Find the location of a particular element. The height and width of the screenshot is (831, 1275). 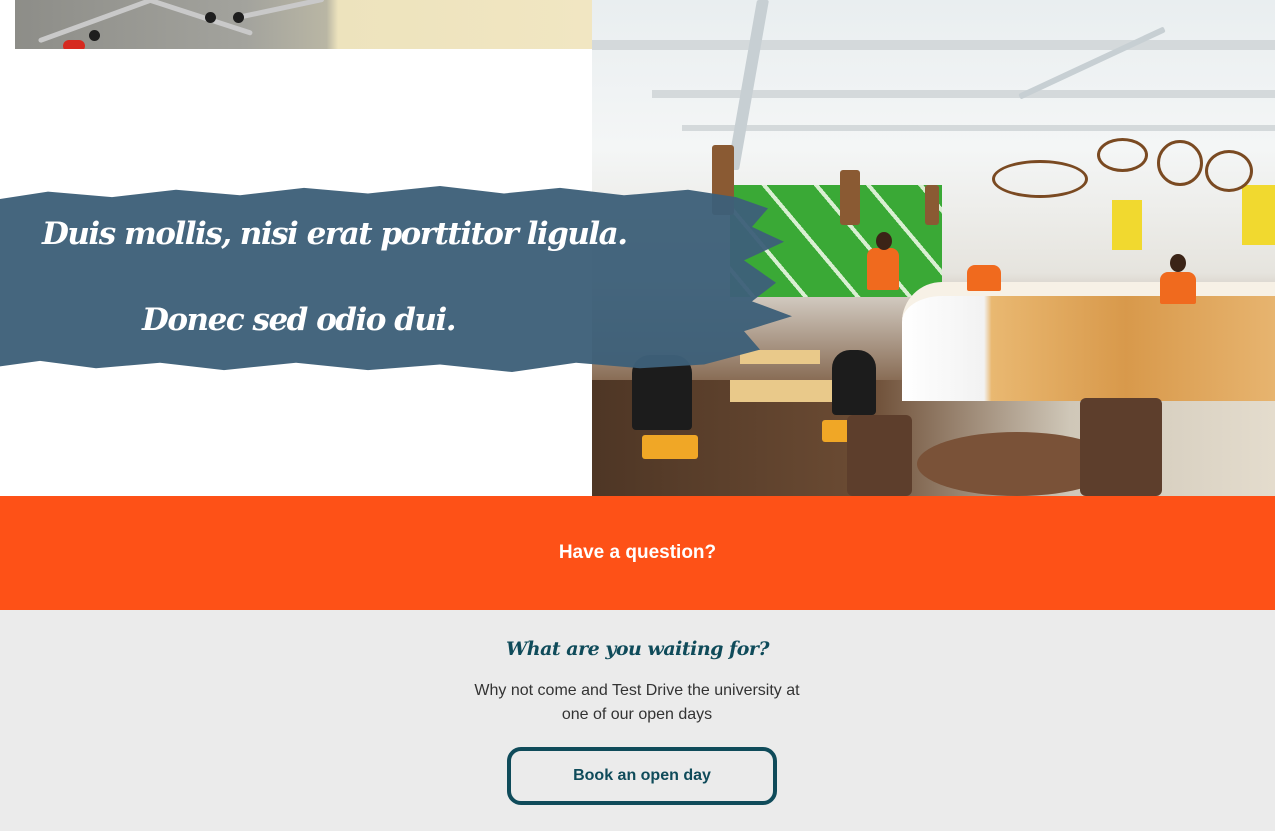

banner-subheadline: Donec sed odio dui. is located at coordinates (299, 320).